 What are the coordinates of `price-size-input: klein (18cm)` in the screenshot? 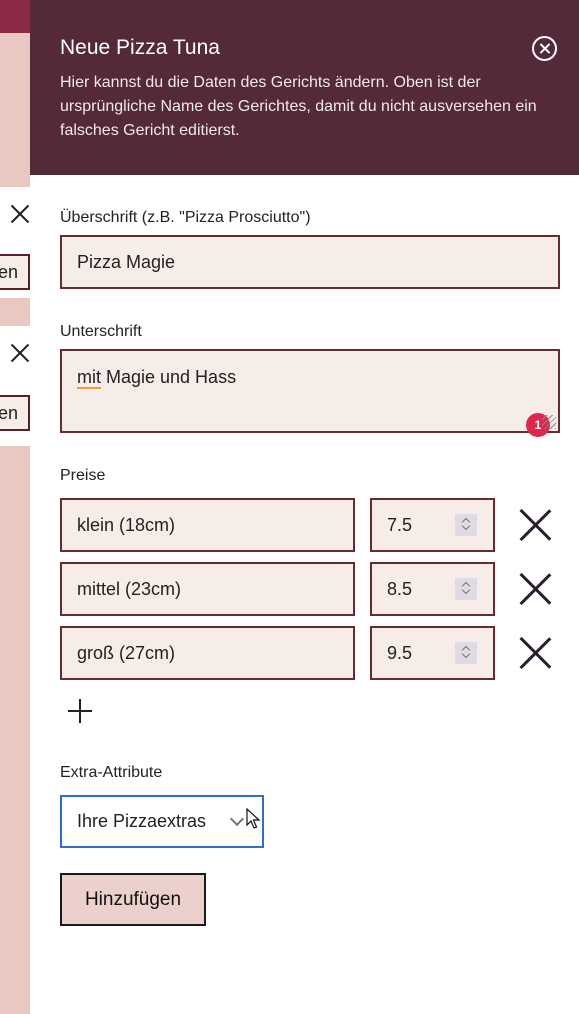 It's located at (207, 525).